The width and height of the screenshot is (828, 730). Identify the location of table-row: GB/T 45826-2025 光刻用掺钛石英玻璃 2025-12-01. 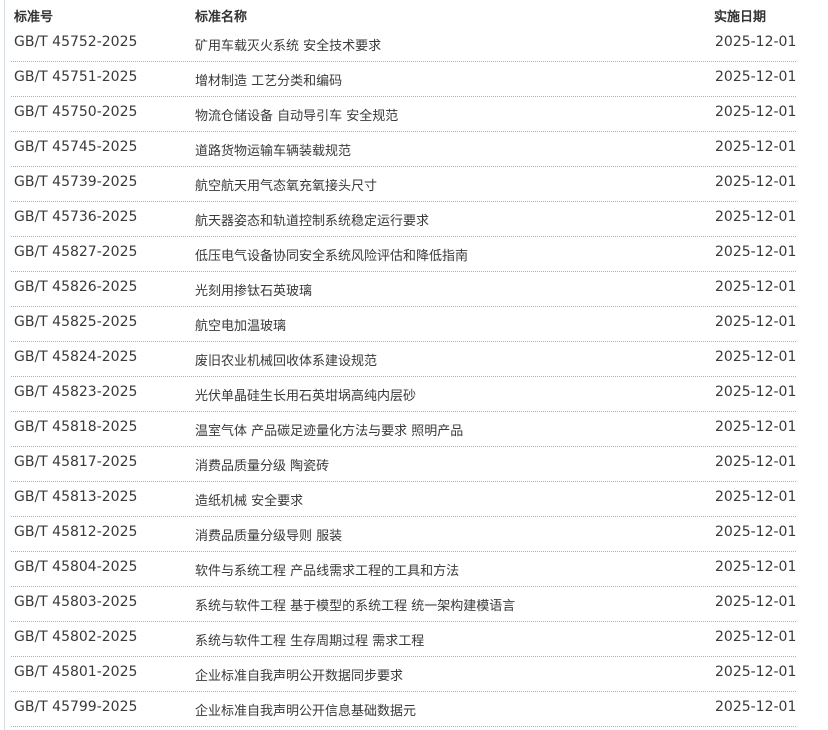
(403, 289).